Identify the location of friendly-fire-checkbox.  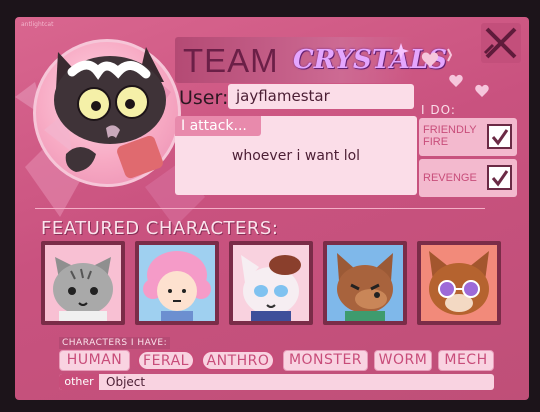
(499, 136).